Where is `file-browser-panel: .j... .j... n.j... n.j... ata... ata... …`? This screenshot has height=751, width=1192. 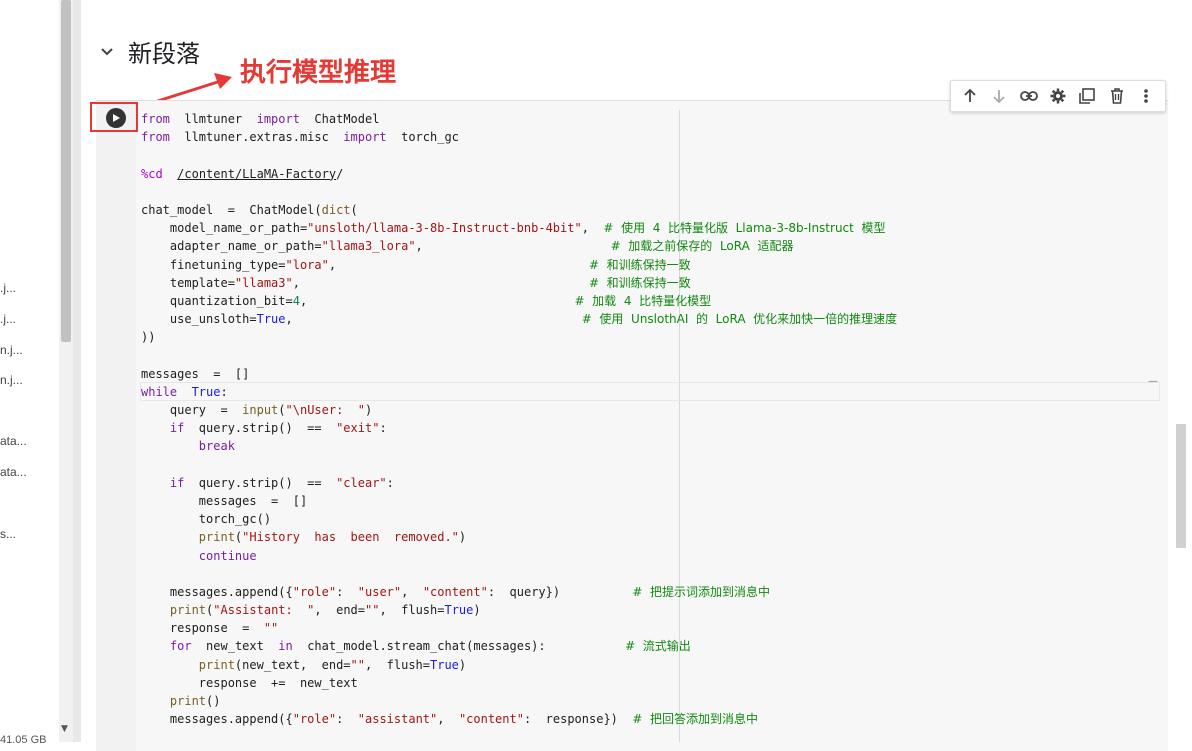
file-browser-panel: .j... .j... n.j... n.j... ata... ata... … is located at coordinates (29, 373).